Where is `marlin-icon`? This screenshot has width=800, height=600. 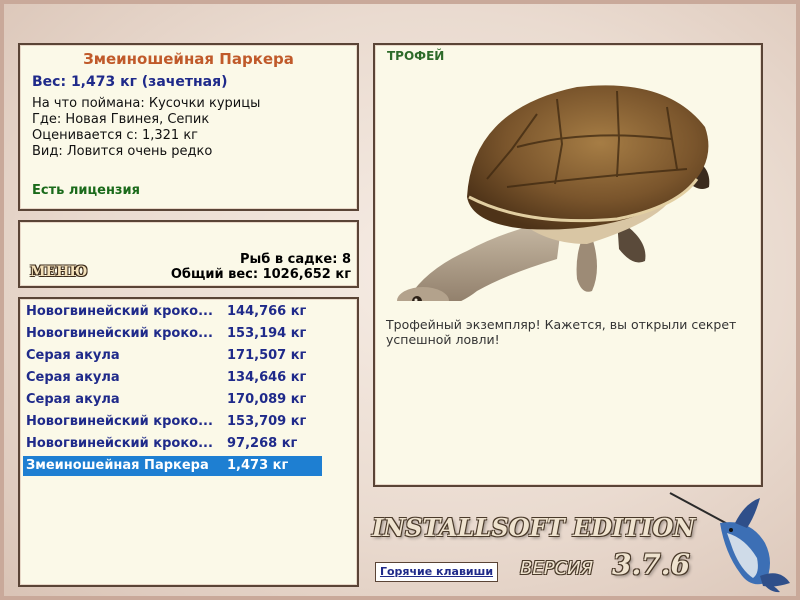
marlin-icon is located at coordinates (729, 542).